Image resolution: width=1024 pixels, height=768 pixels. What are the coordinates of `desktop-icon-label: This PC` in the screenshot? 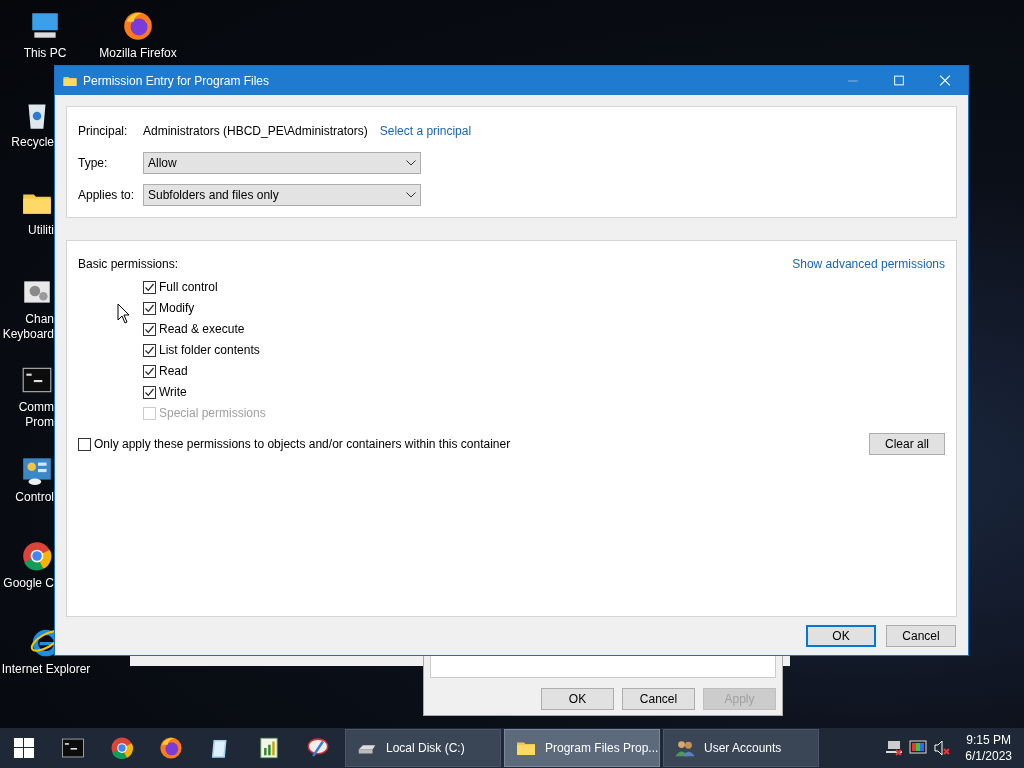 It's located at (45, 53).